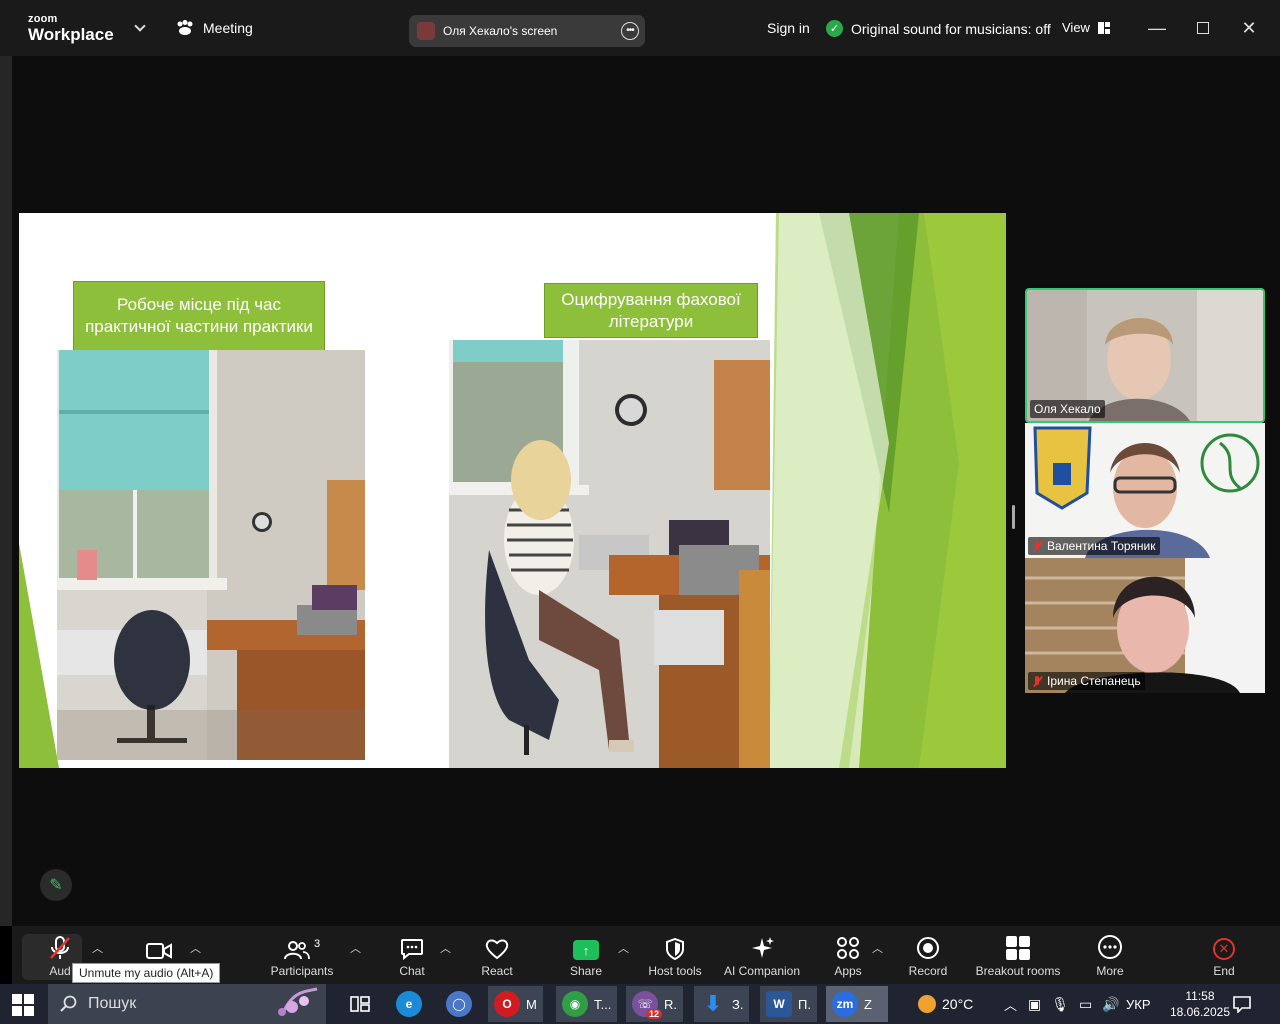  What do you see at coordinates (1249, 28) in the screenshot?
I see `close-icon: ✕` at bounding box center [1249, 28].